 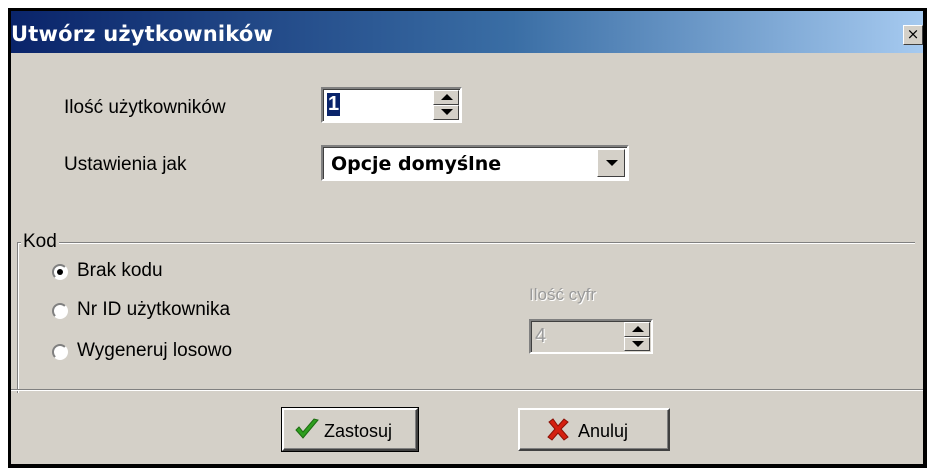 What do you see at coordinates (60, 352) in the screenshot?
I see `radio-random-button` at bounding box center [60, 352].